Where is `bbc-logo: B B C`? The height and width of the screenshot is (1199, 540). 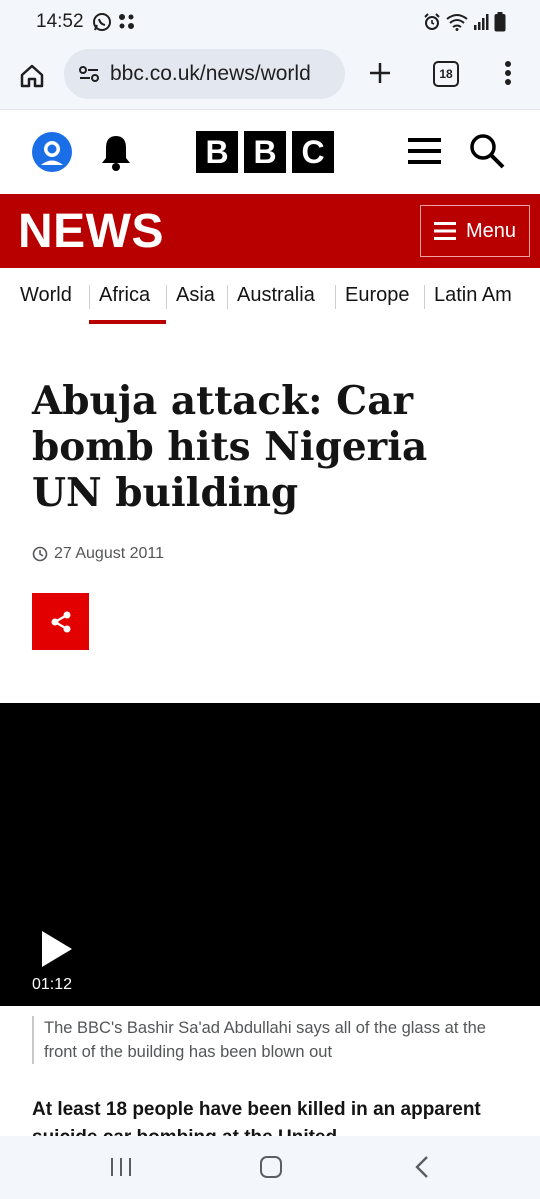 bbc-logo: B B C is located at coordinates (265, 152).